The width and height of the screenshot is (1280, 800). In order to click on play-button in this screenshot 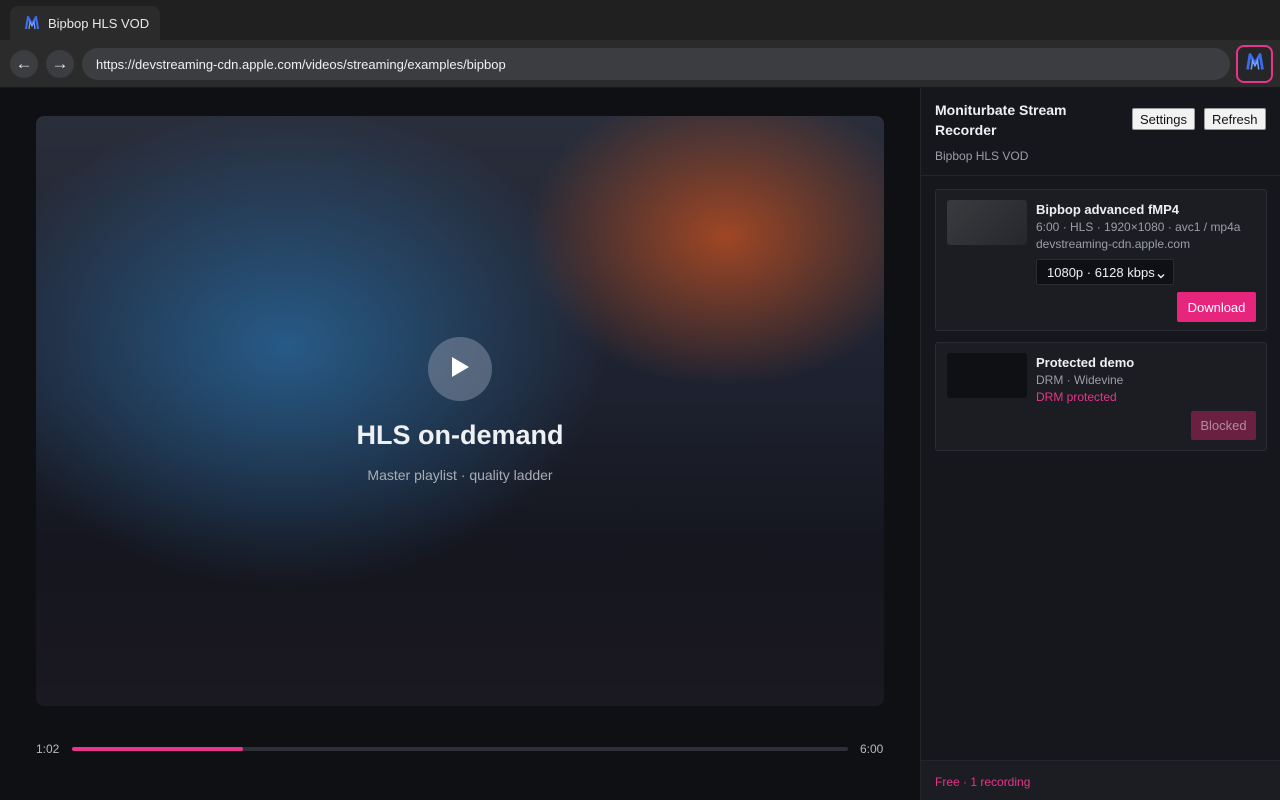, I will do `click(460, 369)`.